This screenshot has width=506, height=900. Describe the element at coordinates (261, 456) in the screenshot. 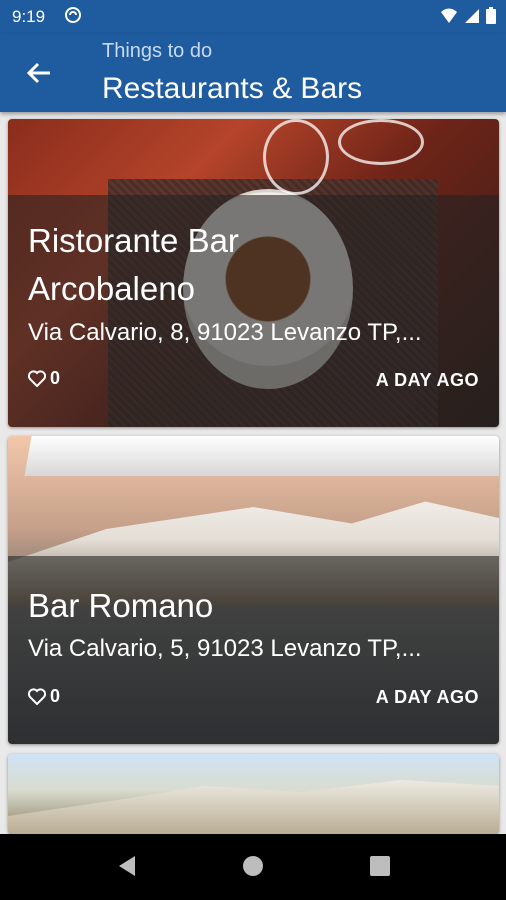

I see `awning-image` at that location.